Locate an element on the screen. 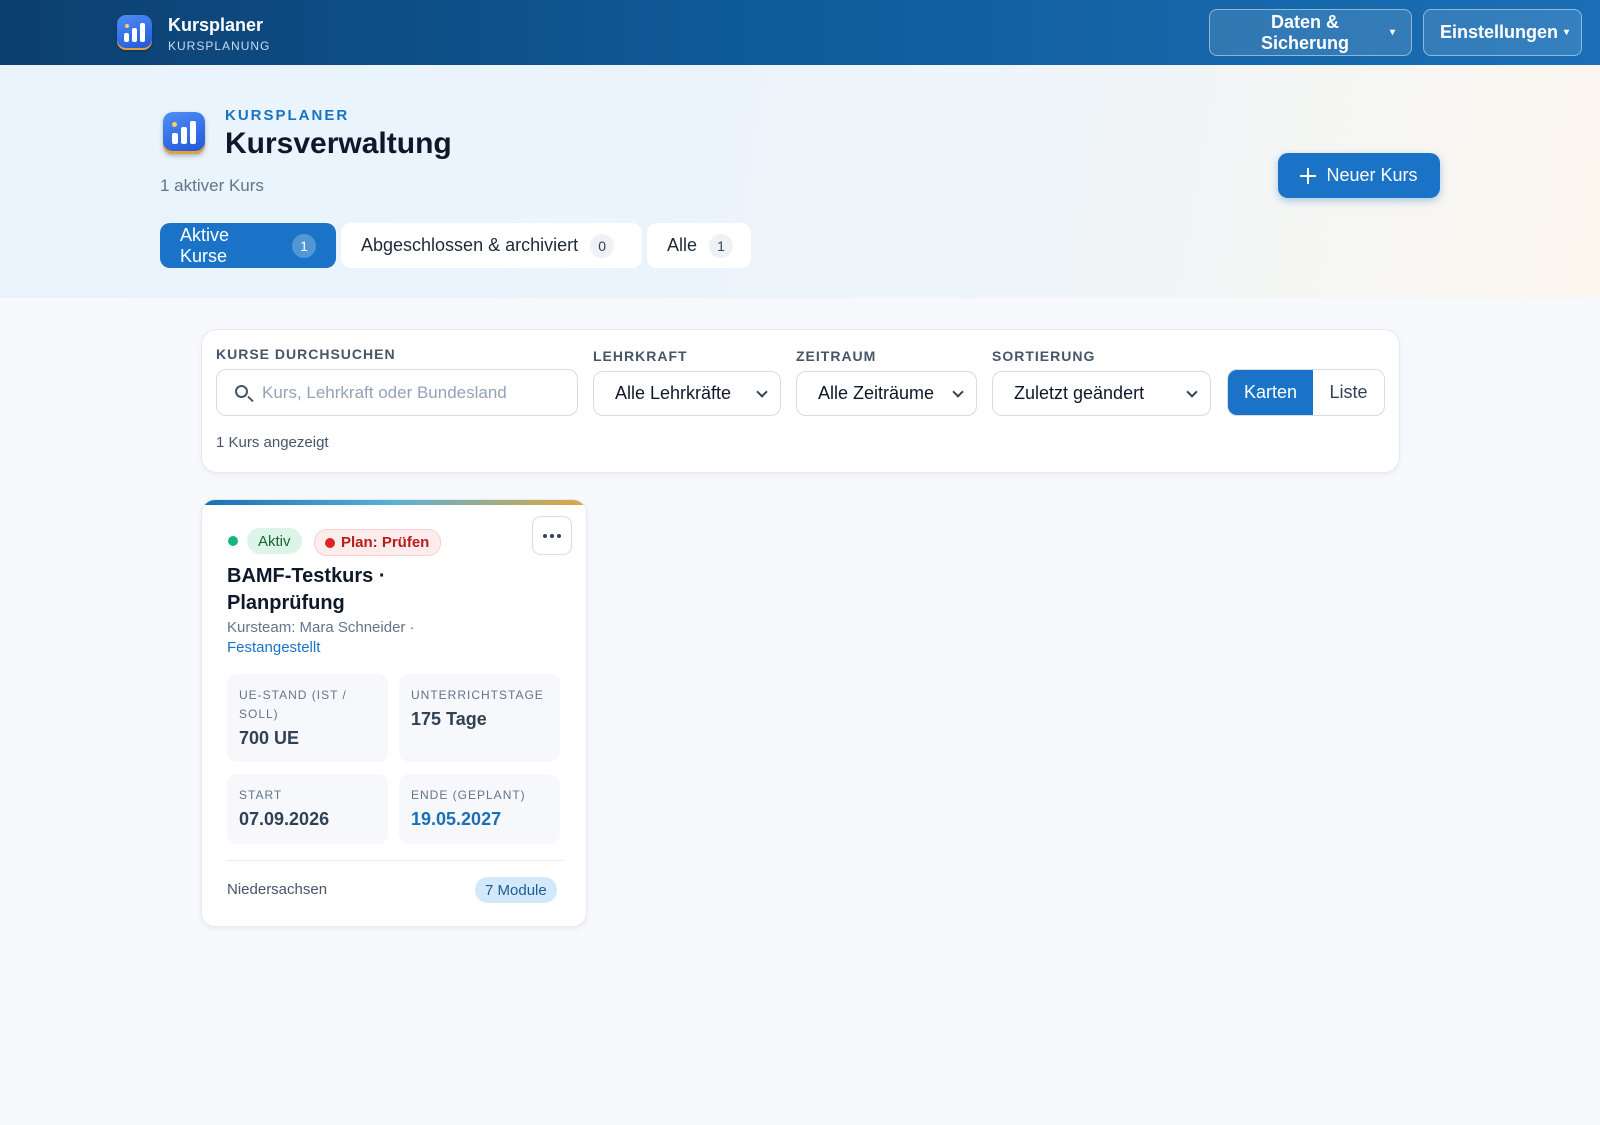 The image size is (1600, 1125). data-backup-menu-button: Daten & Sicherung ▾ is located at coordinates (1310, 32).